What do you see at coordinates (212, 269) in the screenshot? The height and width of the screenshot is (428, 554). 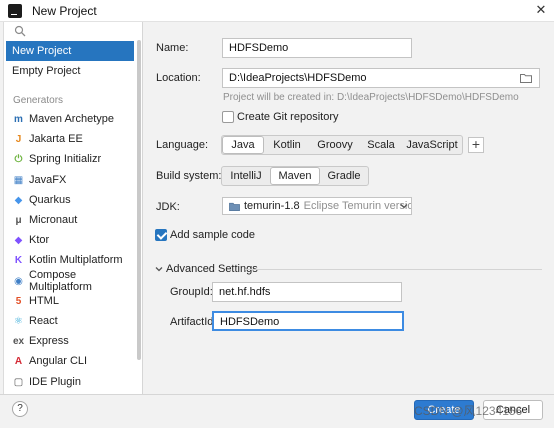 I see `advanced-settings-toggle: Advanced Settings` at bounding box center [212, 269].